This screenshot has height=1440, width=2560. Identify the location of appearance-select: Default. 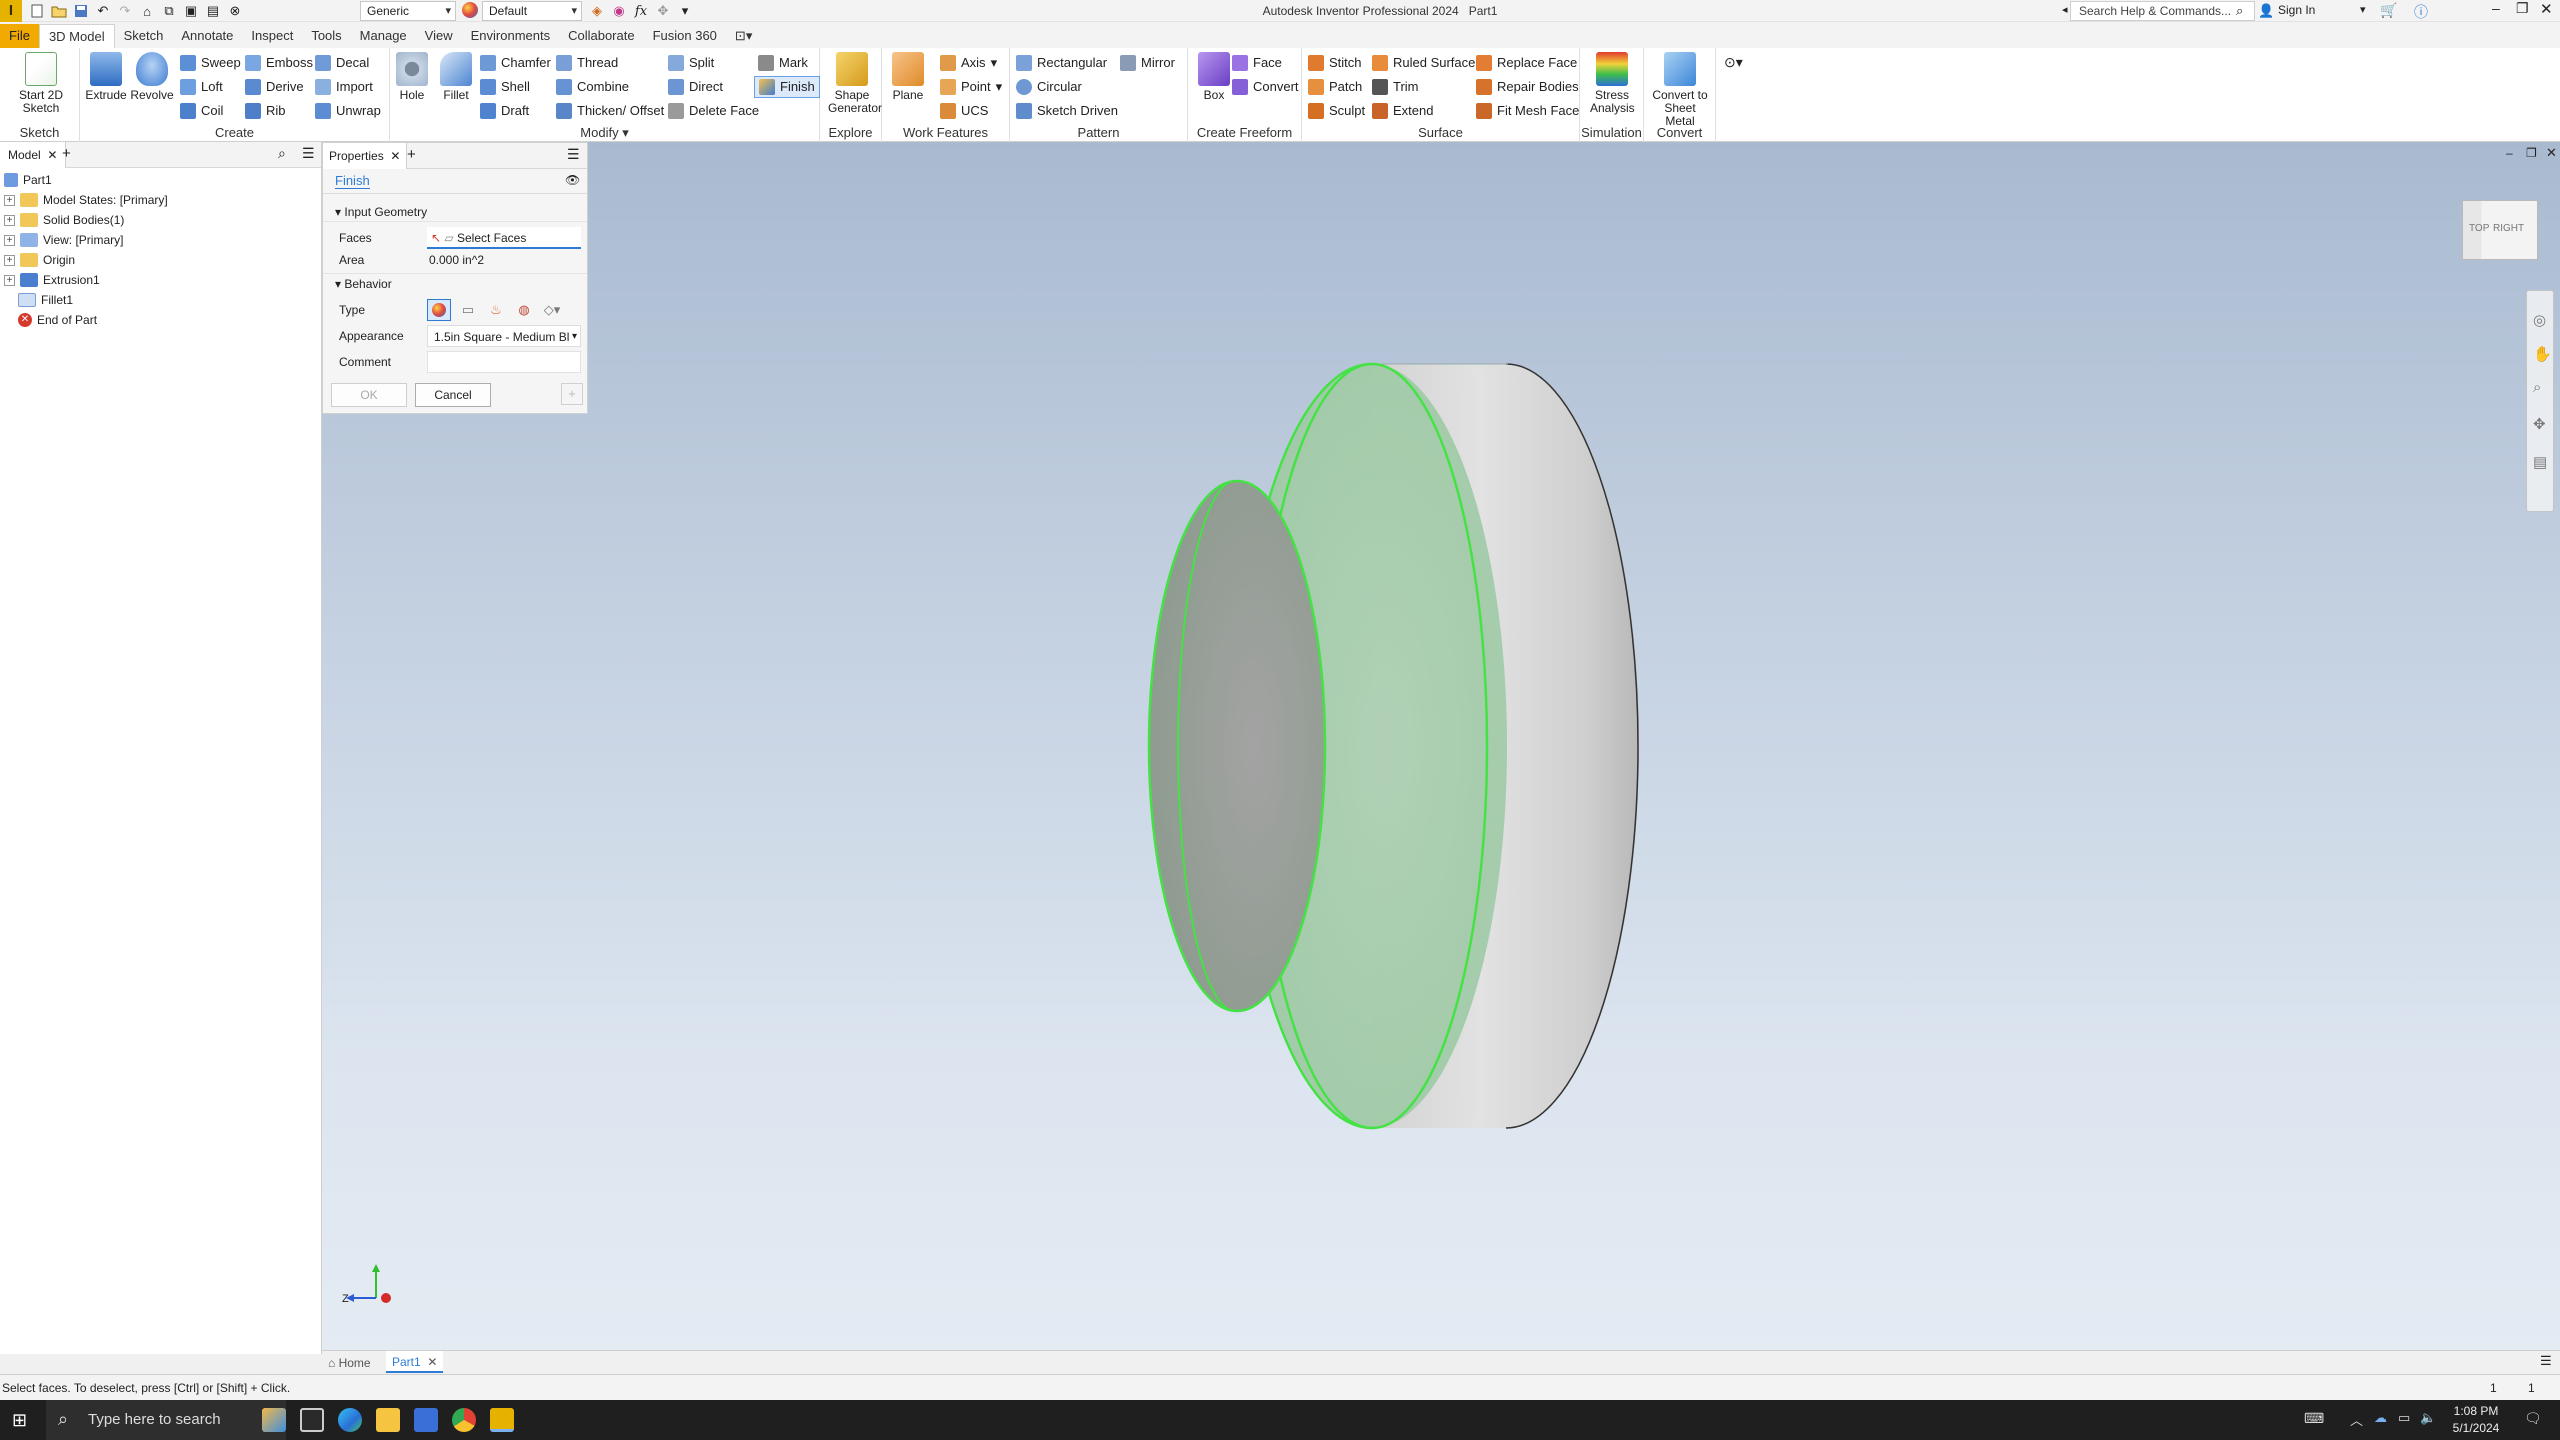
(532, 11).